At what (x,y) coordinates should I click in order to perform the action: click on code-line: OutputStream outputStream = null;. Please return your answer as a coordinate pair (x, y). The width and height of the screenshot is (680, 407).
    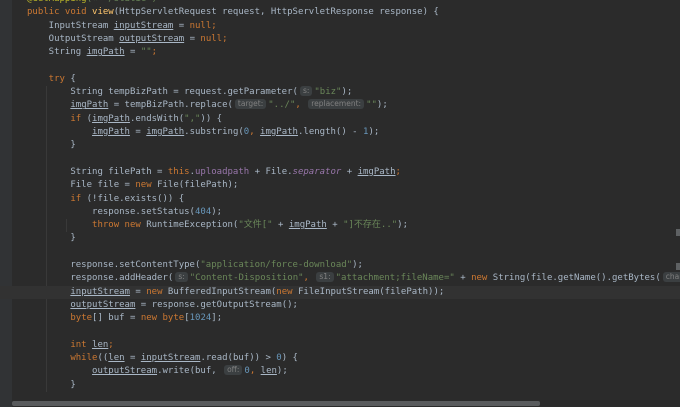
    Looking at the image, I should click on (340, 39).